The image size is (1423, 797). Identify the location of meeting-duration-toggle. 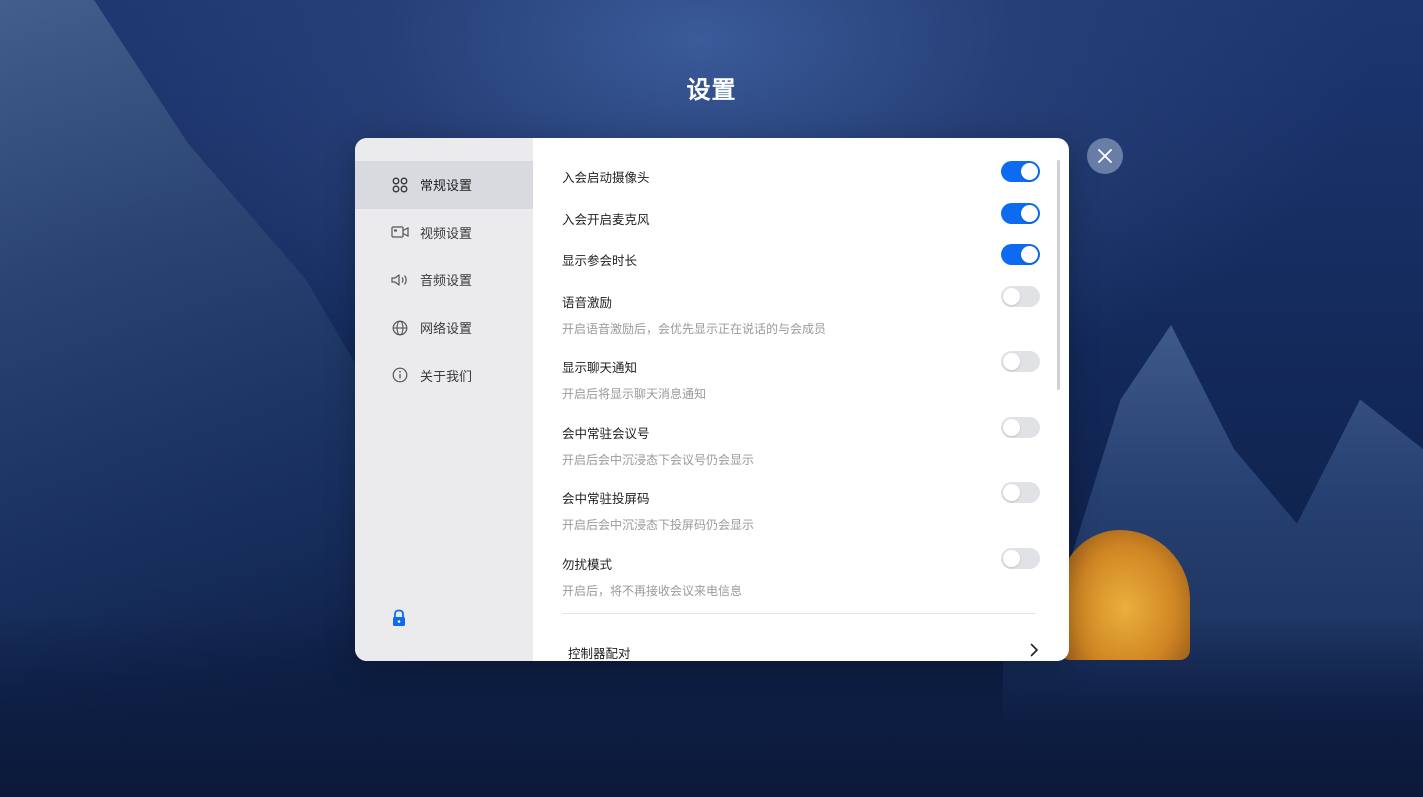
(1020, 254).